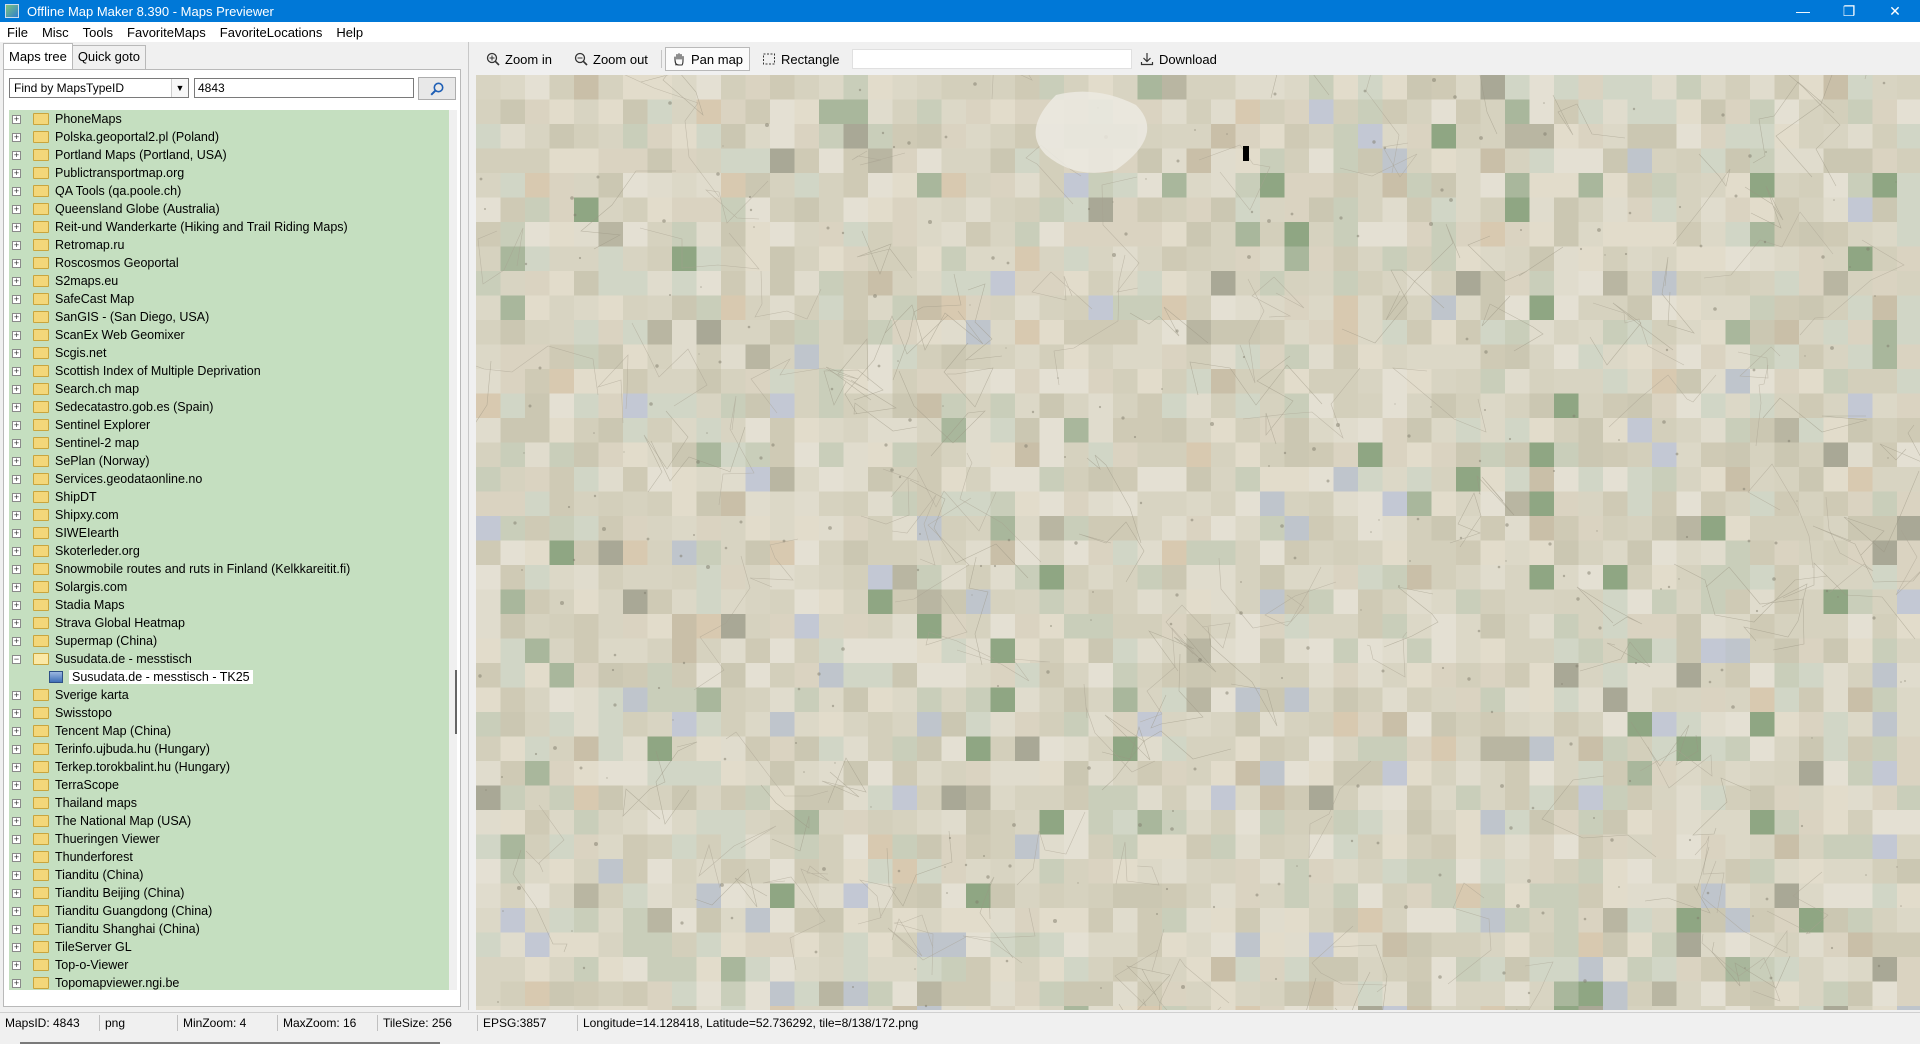 This screenshot has height=1044, width=1920. What do you see at coordinates (229, 371) in the screenshot?
I see `tree-item: + Scottish Index of Multiple Deprivation` at bounding box center [229, 371].